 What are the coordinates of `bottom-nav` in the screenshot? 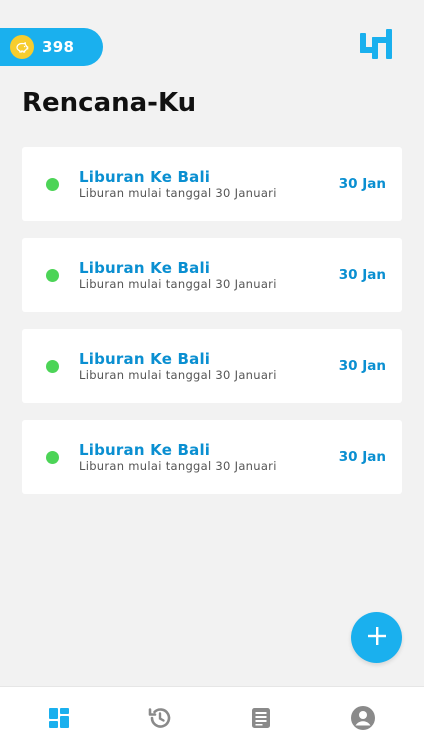 It's located at (212, 719).